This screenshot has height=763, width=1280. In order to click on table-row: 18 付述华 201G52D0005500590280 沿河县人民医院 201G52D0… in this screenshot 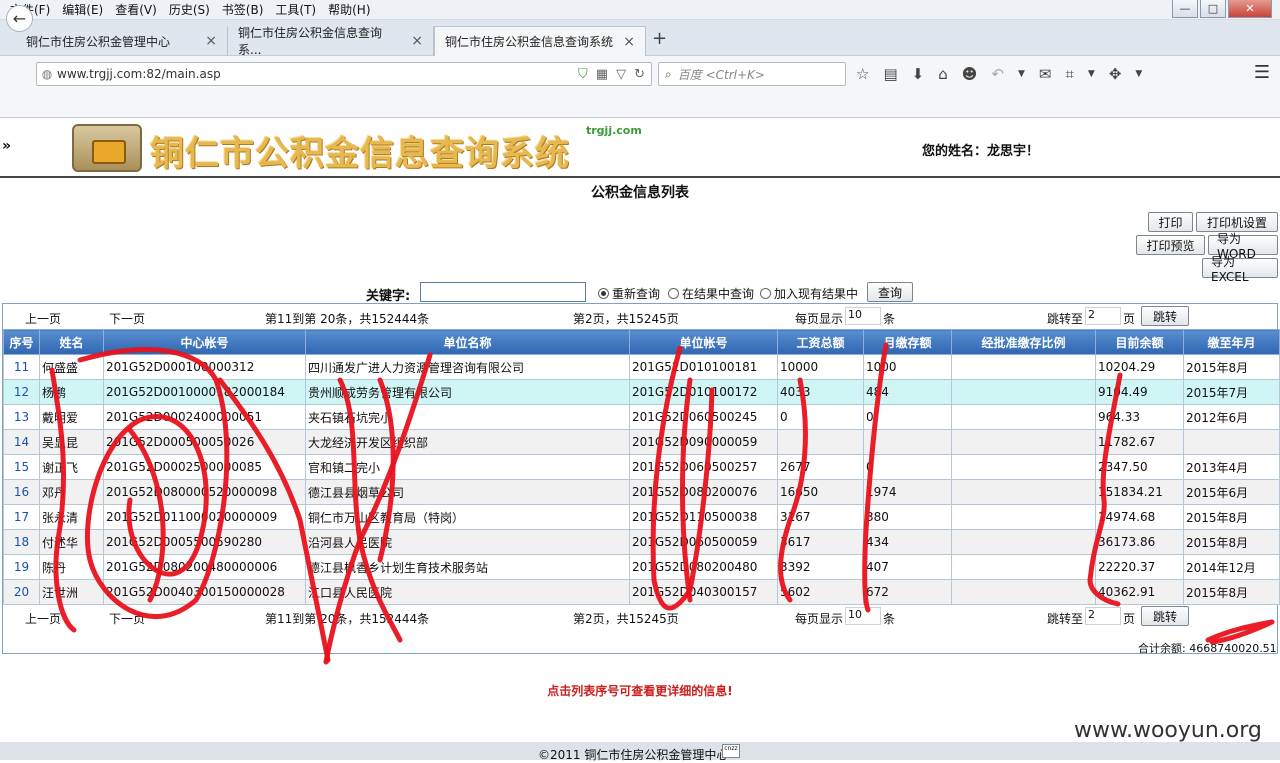, I will do `click(641, 542)`.